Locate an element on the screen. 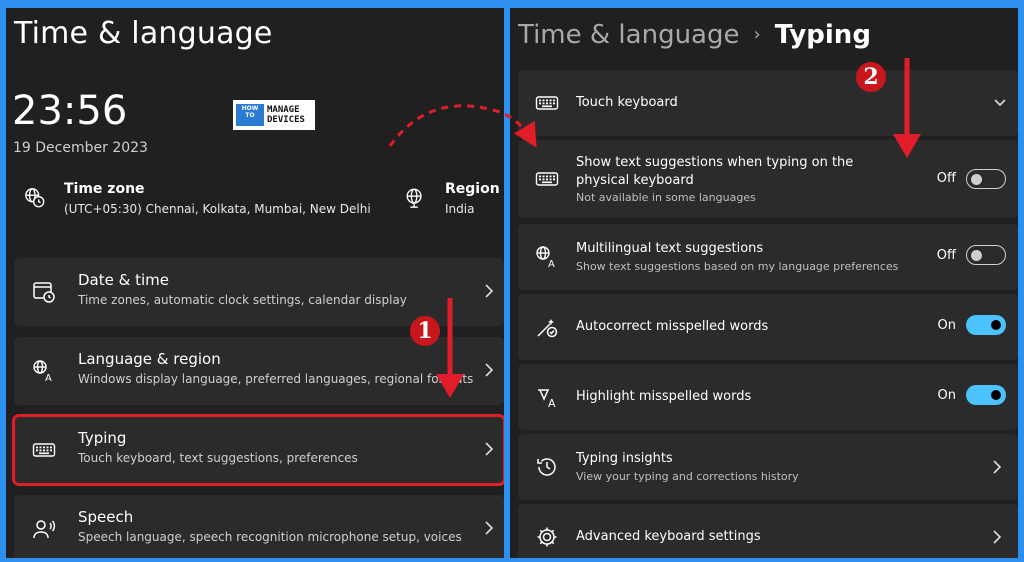 This screenshot has width=1024, height=562. logo-text: MANAGE DEVICES is located at coordinates (286, 115).